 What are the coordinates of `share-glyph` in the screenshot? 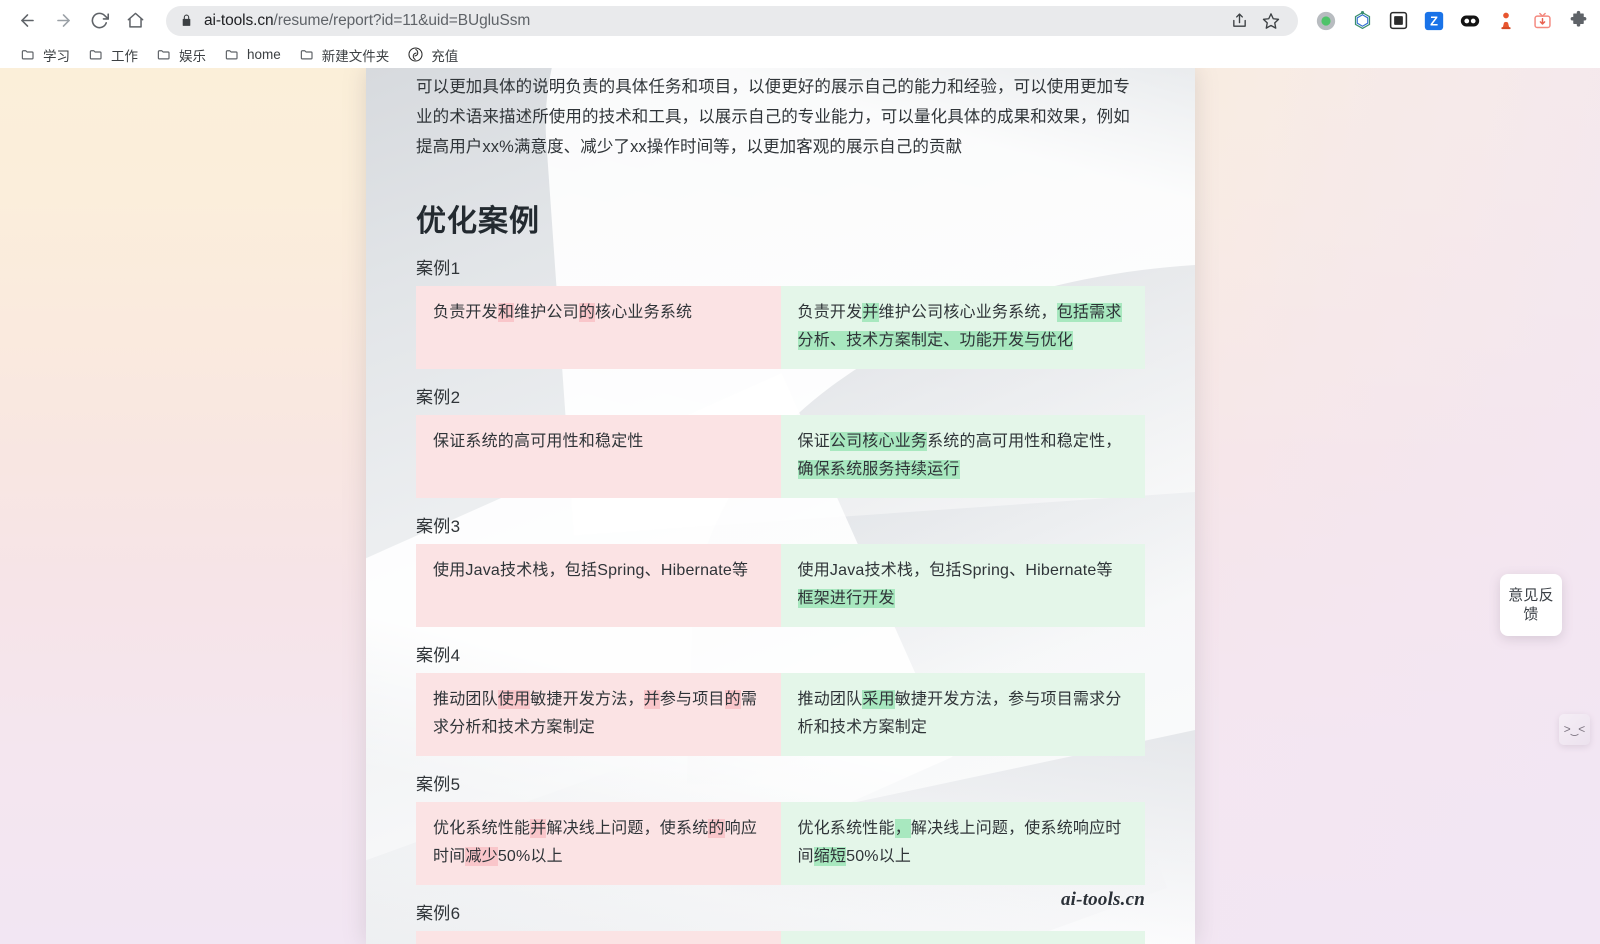 It's located at (1239, 20).